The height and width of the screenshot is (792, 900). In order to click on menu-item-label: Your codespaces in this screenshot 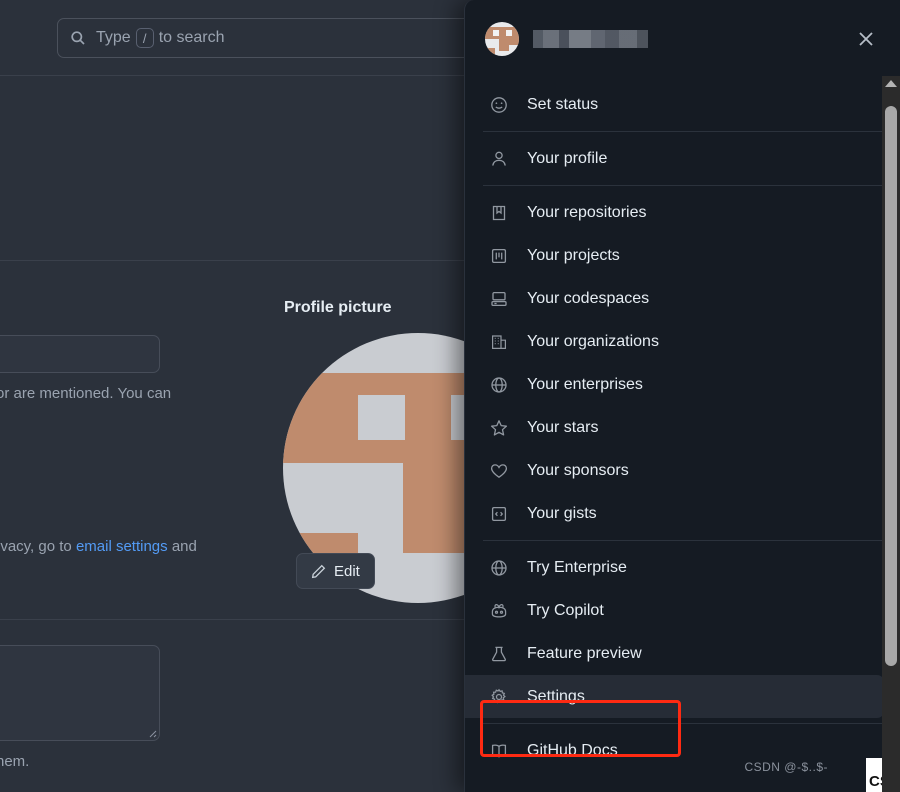, I will do `click(588, 298)`.